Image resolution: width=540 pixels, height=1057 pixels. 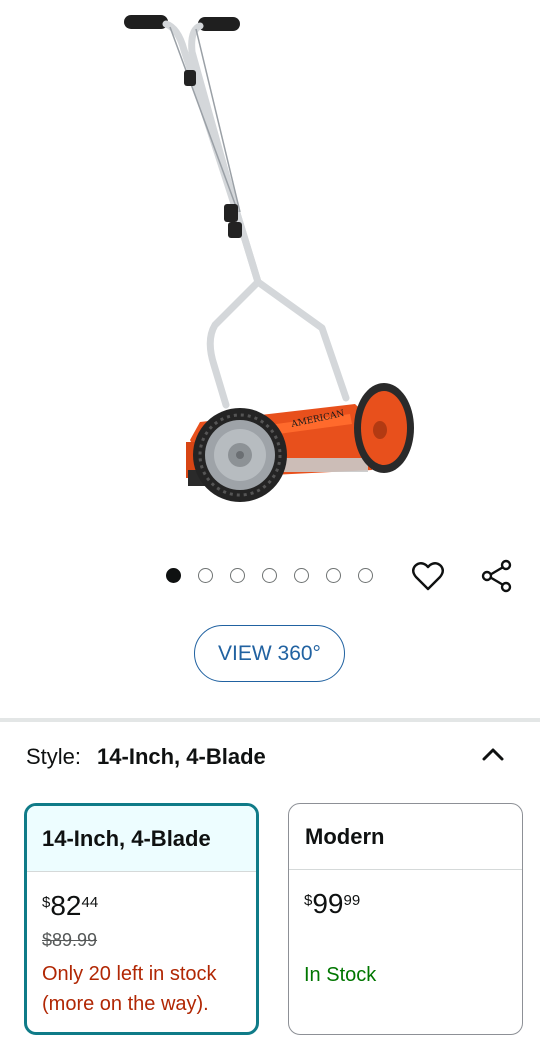 What do you see at coordinates (125, 1004) in the screenshot?
I see `availability-line: (more on the way).` at bounding box center [125, 1004].